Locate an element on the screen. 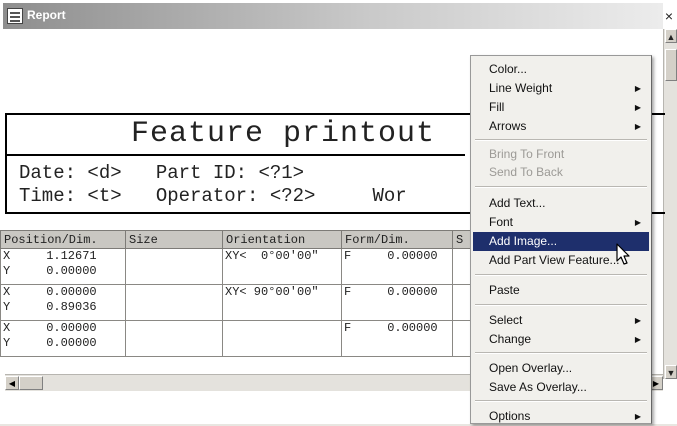  title-bar: Report is located at coordinates (333, 16).